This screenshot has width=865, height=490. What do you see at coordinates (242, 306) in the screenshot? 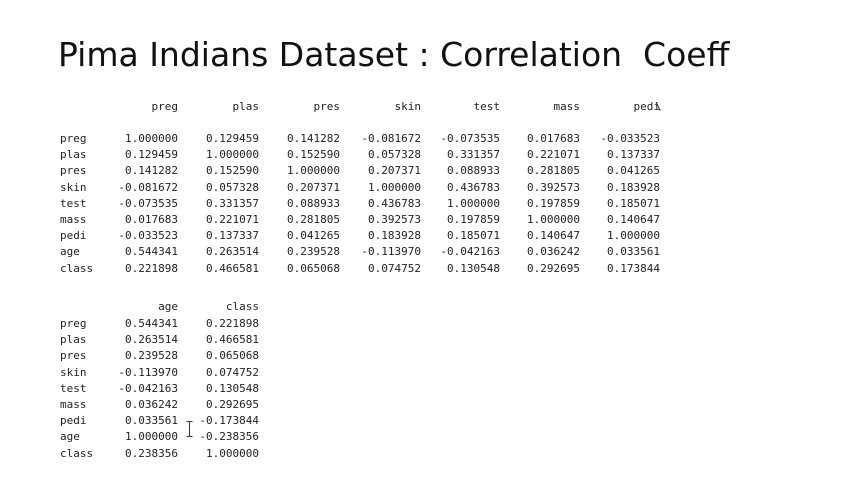
I see `column-header: class` at bounding box center [242, 306].